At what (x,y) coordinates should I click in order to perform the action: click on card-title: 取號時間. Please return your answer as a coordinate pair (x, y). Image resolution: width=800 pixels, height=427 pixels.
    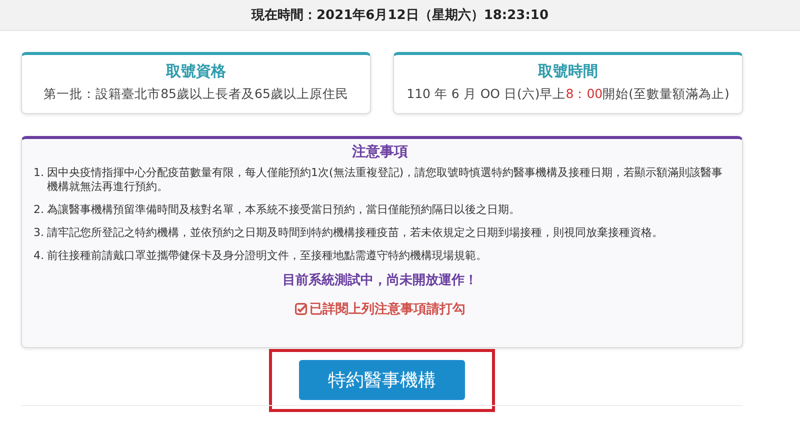
    Looking at the image, I should click on (568, 71).